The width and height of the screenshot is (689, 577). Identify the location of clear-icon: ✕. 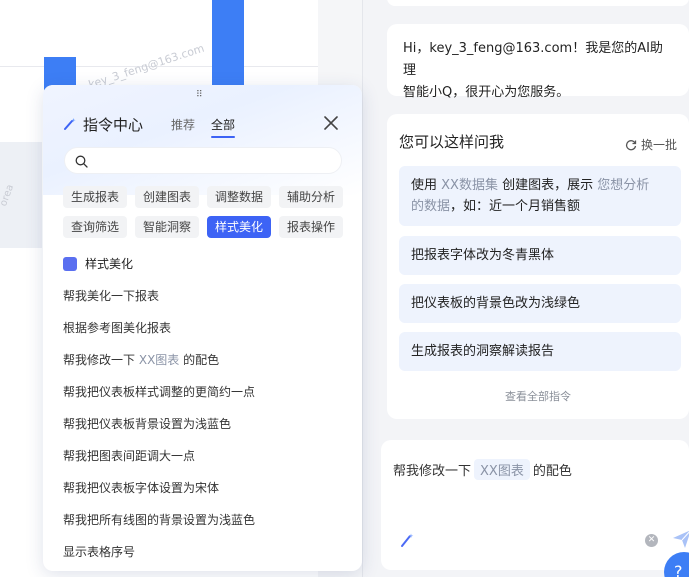
(651, 540).